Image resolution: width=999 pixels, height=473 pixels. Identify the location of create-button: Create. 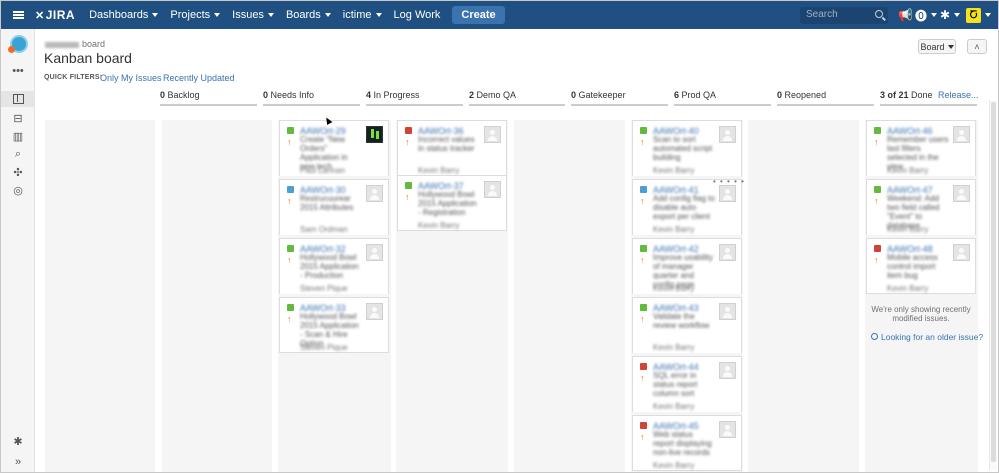
(478, 15).